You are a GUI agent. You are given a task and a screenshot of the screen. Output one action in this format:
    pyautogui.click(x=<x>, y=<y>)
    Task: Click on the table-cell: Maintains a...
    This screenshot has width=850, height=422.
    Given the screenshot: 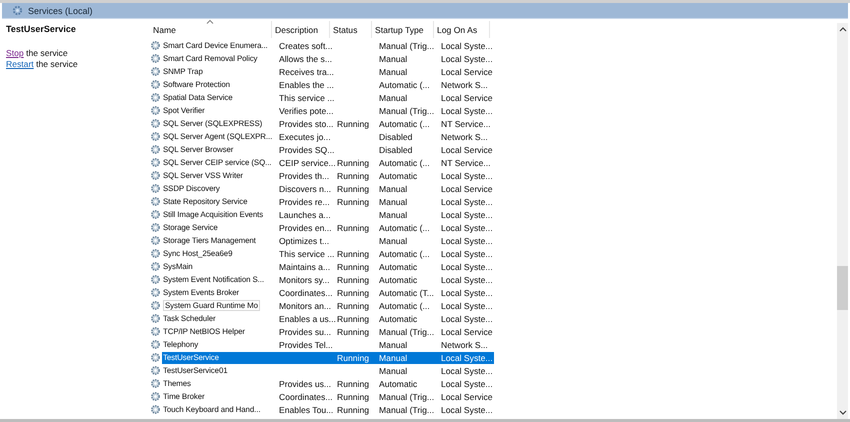 What is the action you would take?
    pyautogui.click(x=304, y=267)
    